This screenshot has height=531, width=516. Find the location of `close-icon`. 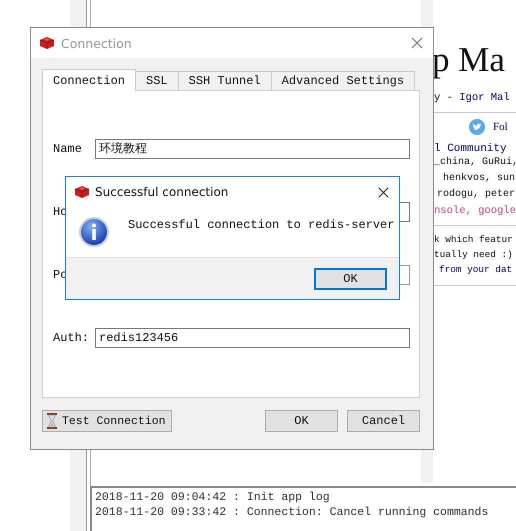

close-icon is located at coordinates (383, 192).